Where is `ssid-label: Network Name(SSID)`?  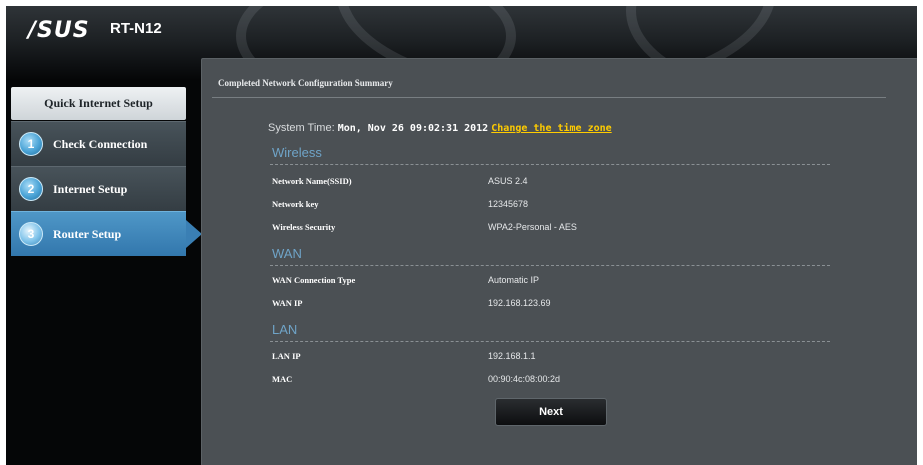
ssid-label: Network Name(SSID) is located at coordinates (312, 181).